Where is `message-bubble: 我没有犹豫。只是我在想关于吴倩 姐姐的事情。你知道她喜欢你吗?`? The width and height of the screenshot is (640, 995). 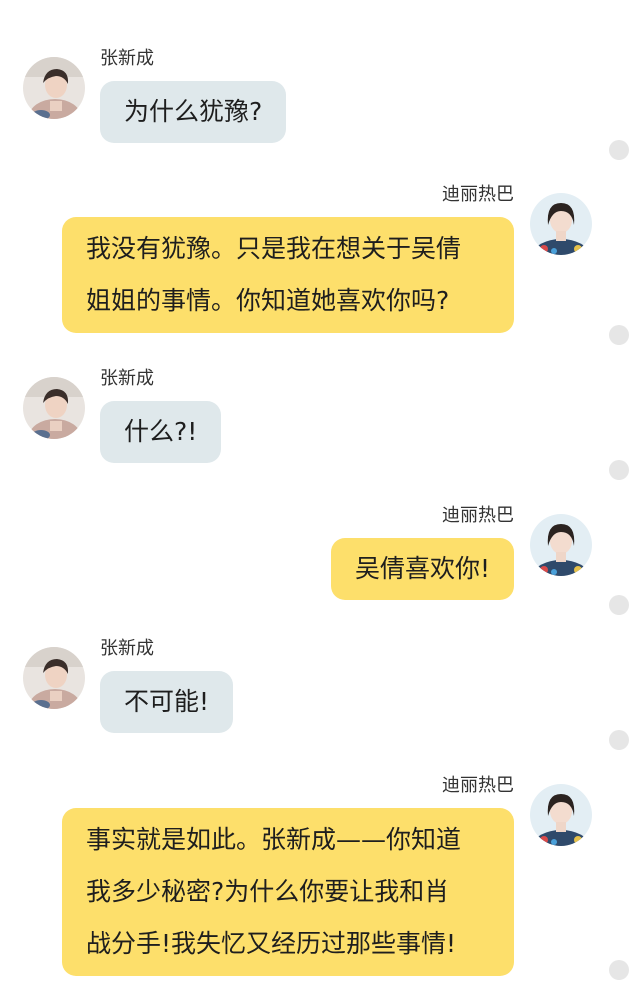
message-bubble: 我没有犹豫。只是我在想关于吴倩 姐姐的事情。你知道她喜欢你吗? is located at coordinates (288, 275).